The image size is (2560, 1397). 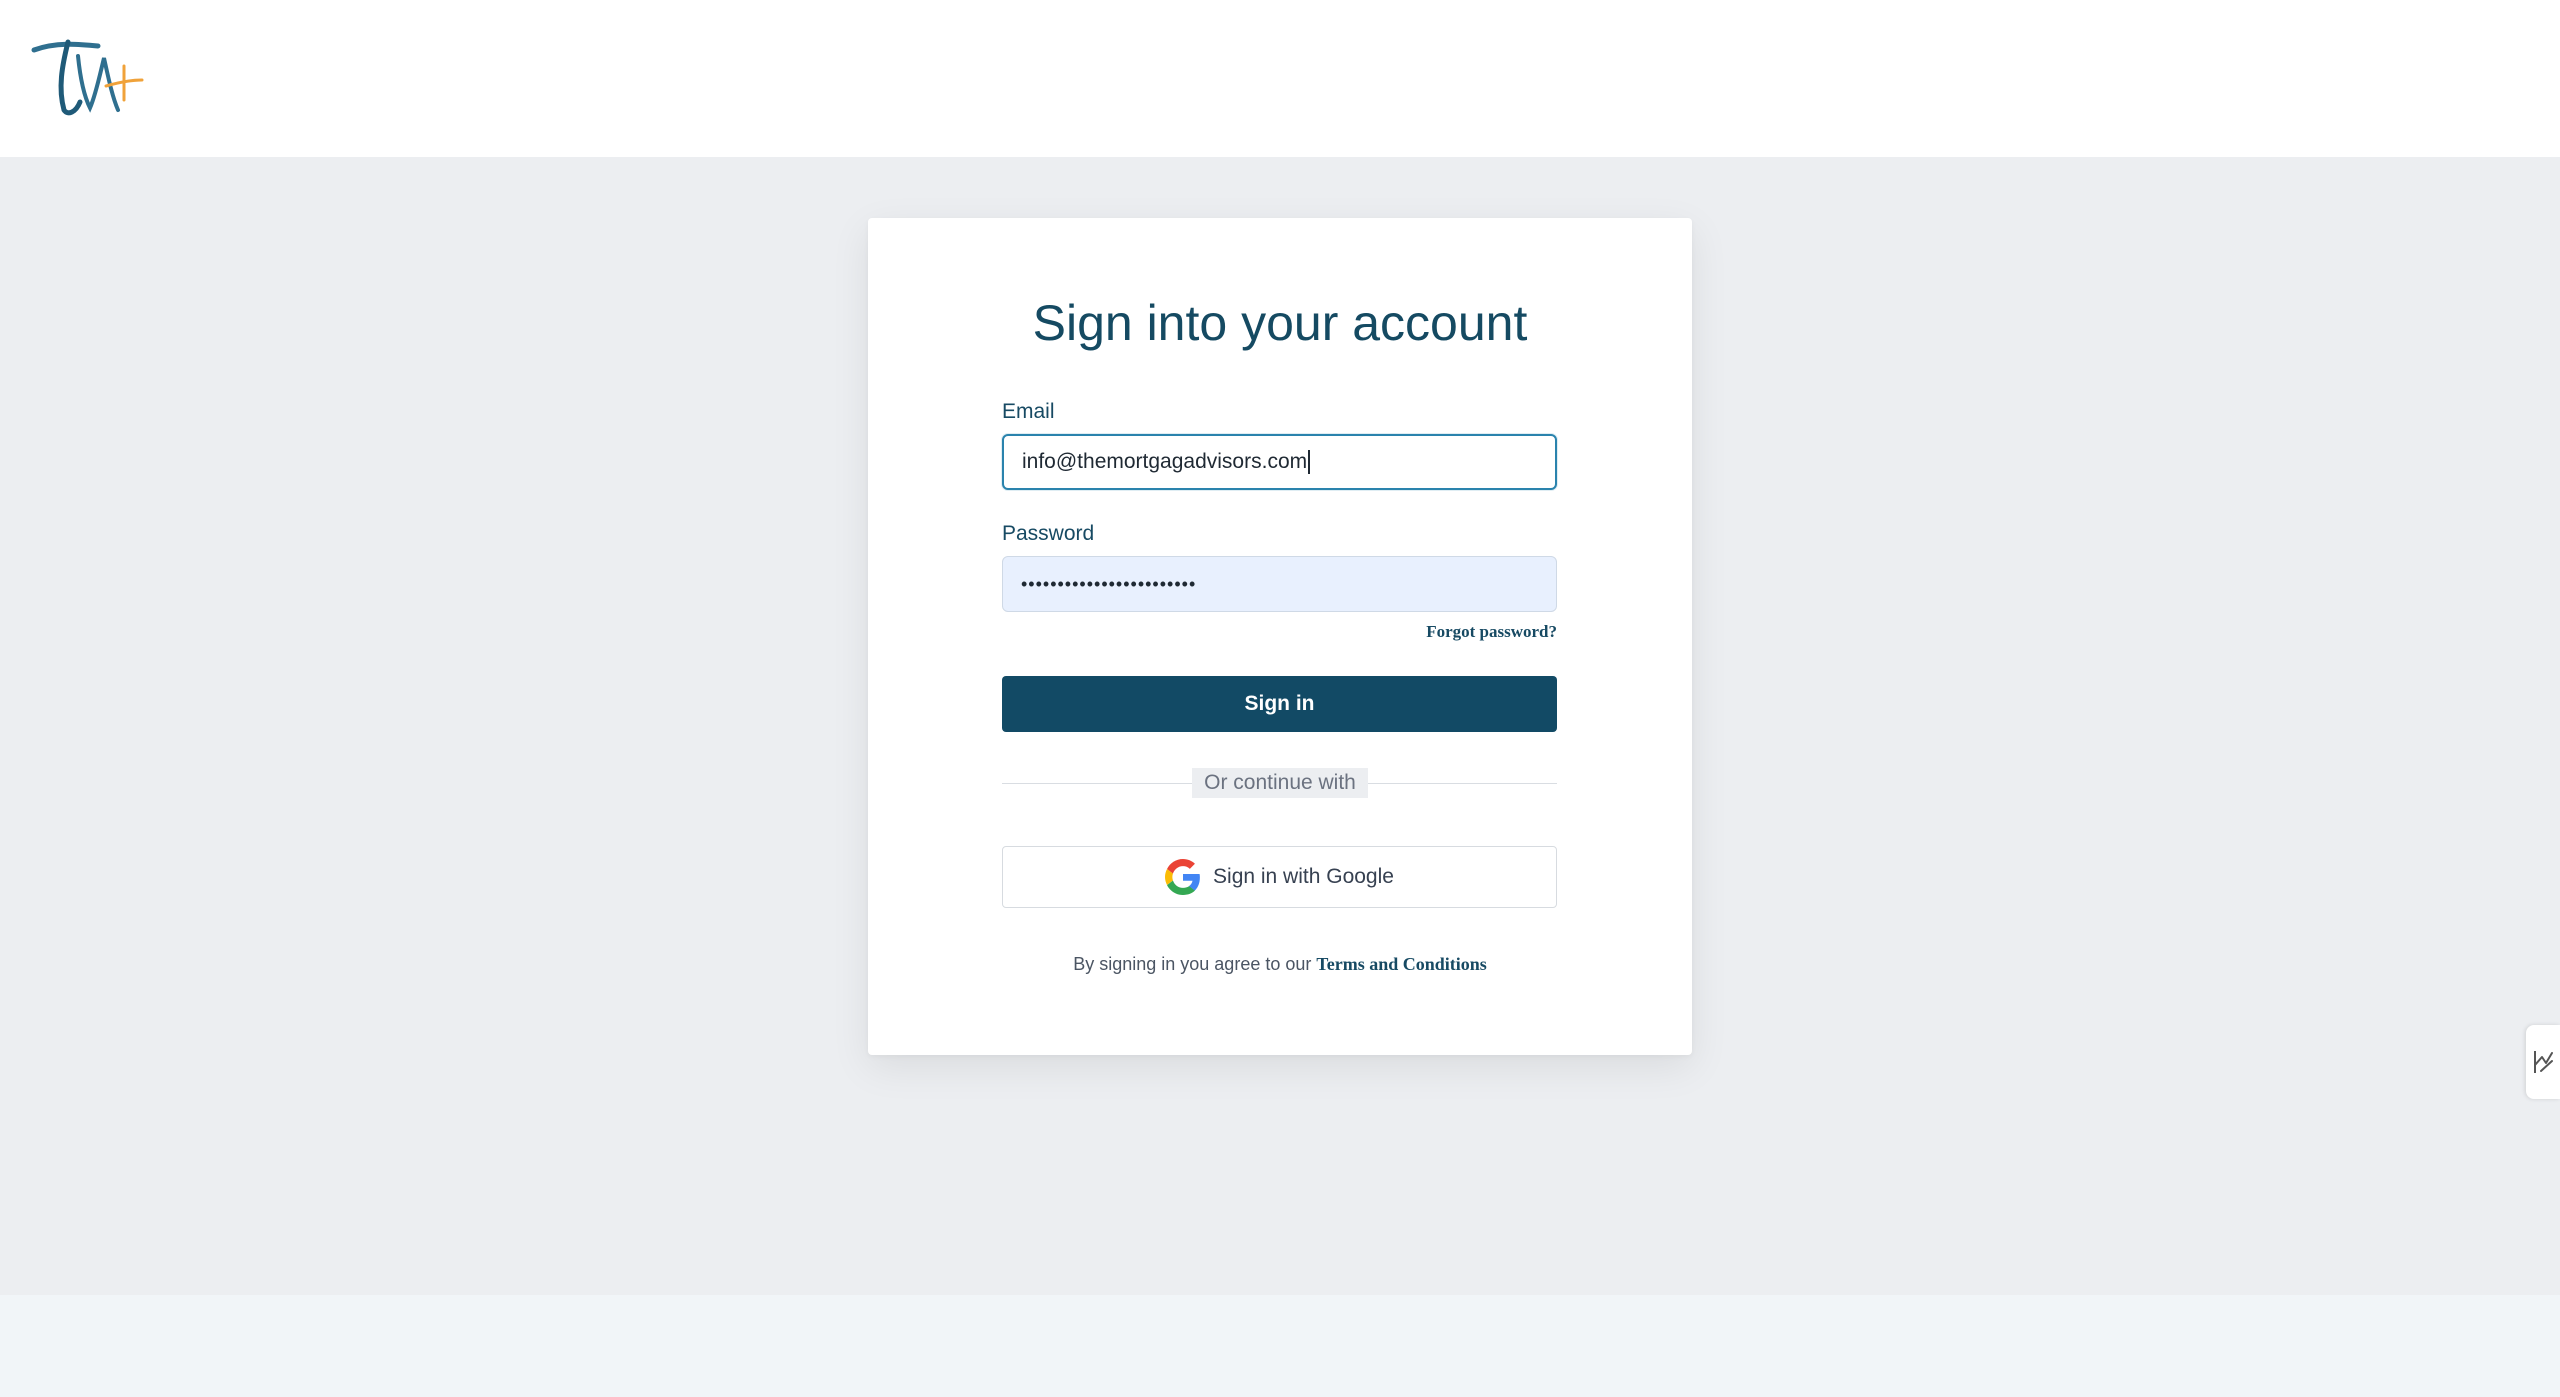 What do you see at coordinates (1182, 877) in the screenshot?
I see `google-g-icon` at bounding box center [1182, 877].